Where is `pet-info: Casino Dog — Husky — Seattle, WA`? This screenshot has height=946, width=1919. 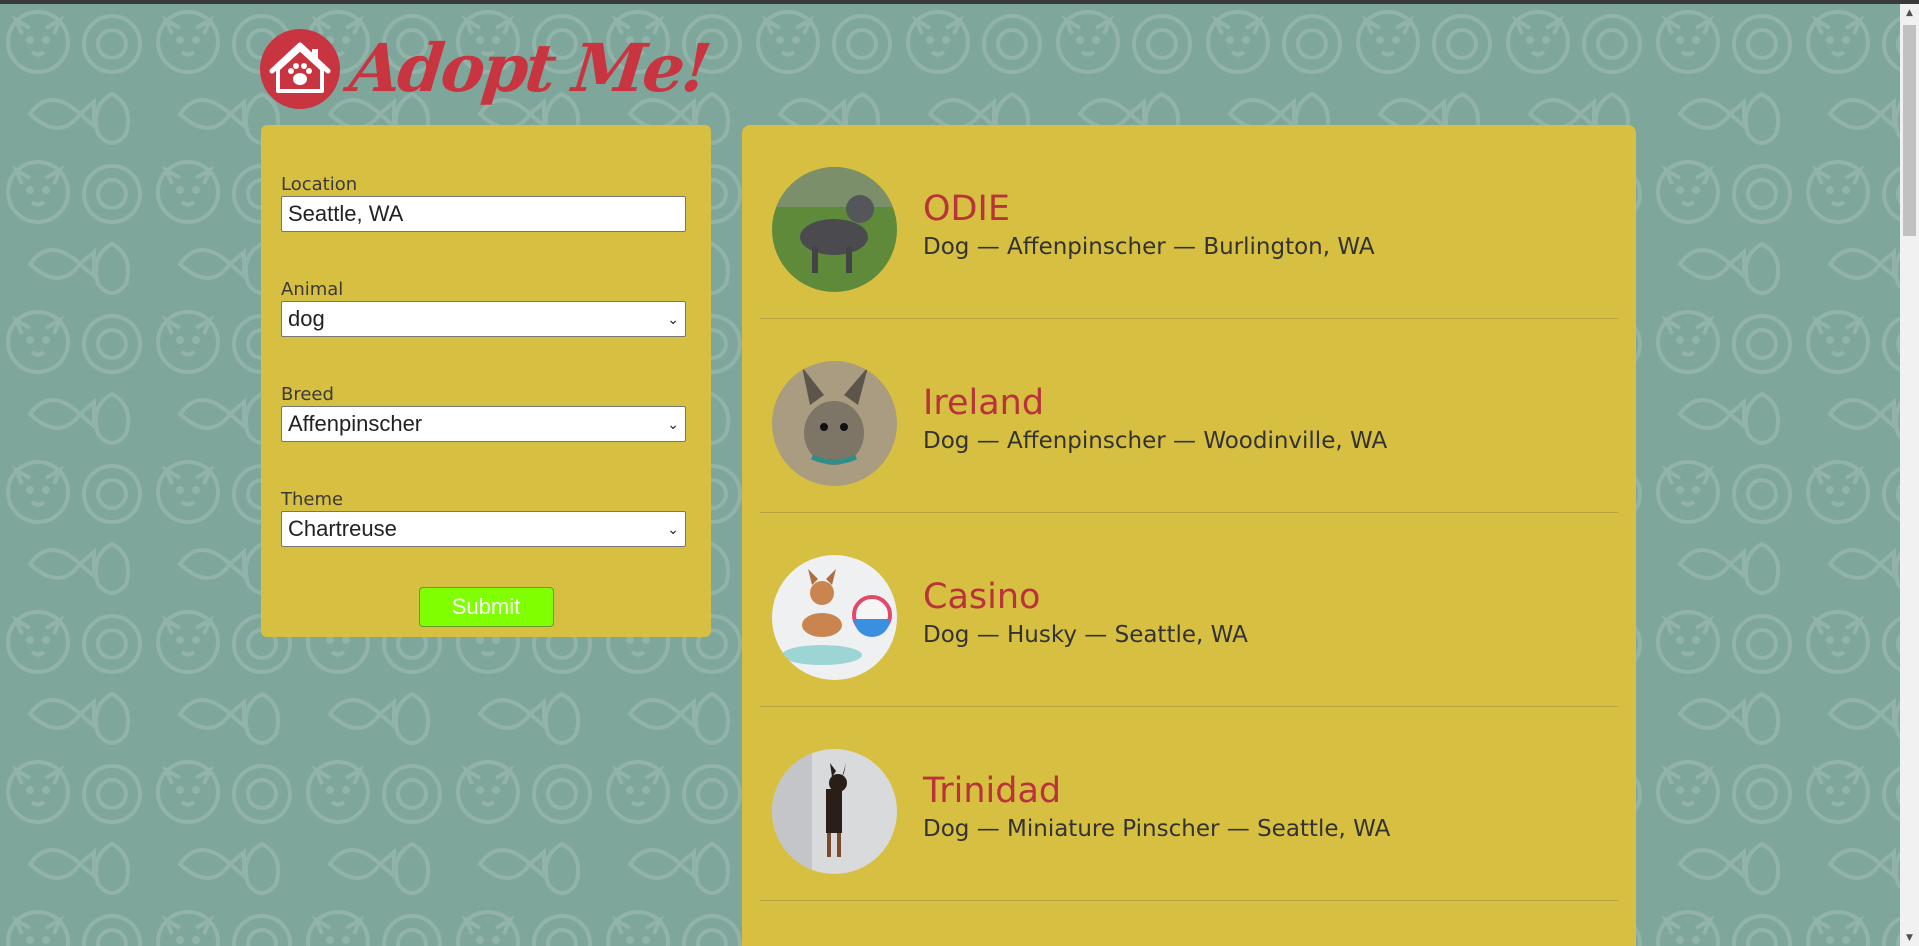 pet-info: Casino Dog — Husky — Seattle, WA is located at coordinates (1085, 614).